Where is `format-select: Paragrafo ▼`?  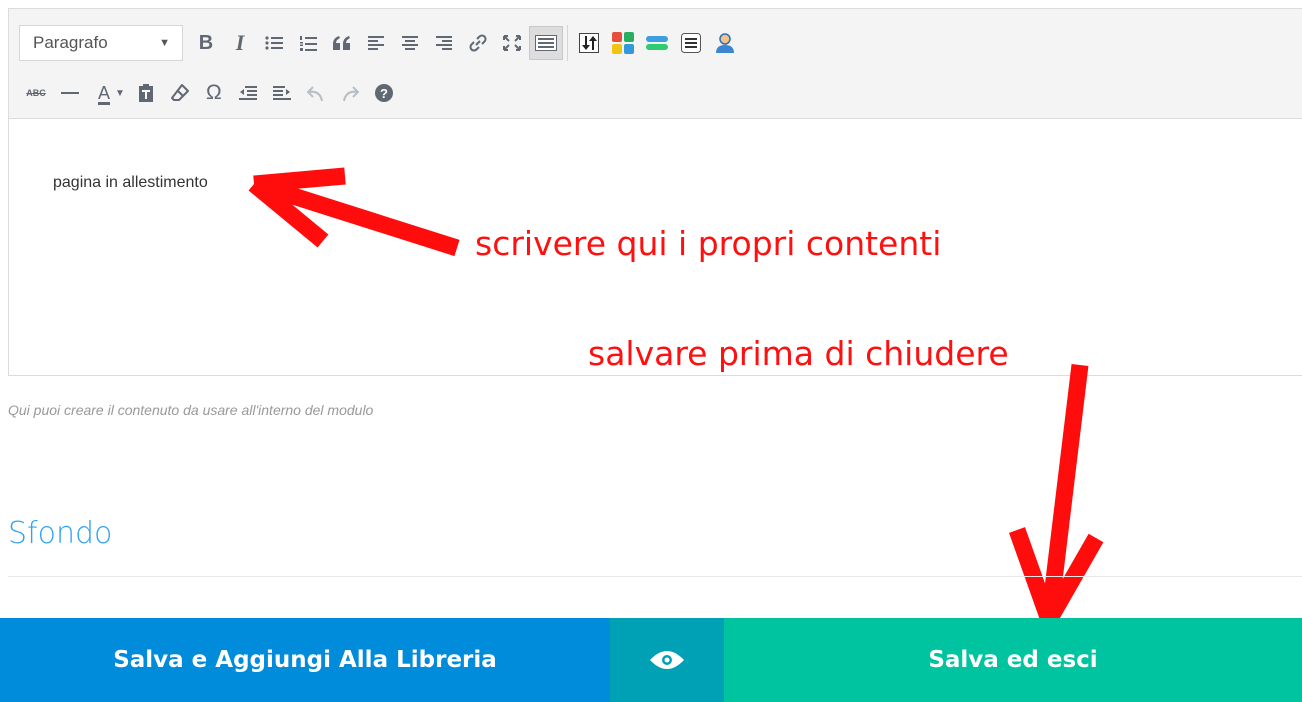 format-select: Paragrafo ▼ is located at coordinates (101, 43).